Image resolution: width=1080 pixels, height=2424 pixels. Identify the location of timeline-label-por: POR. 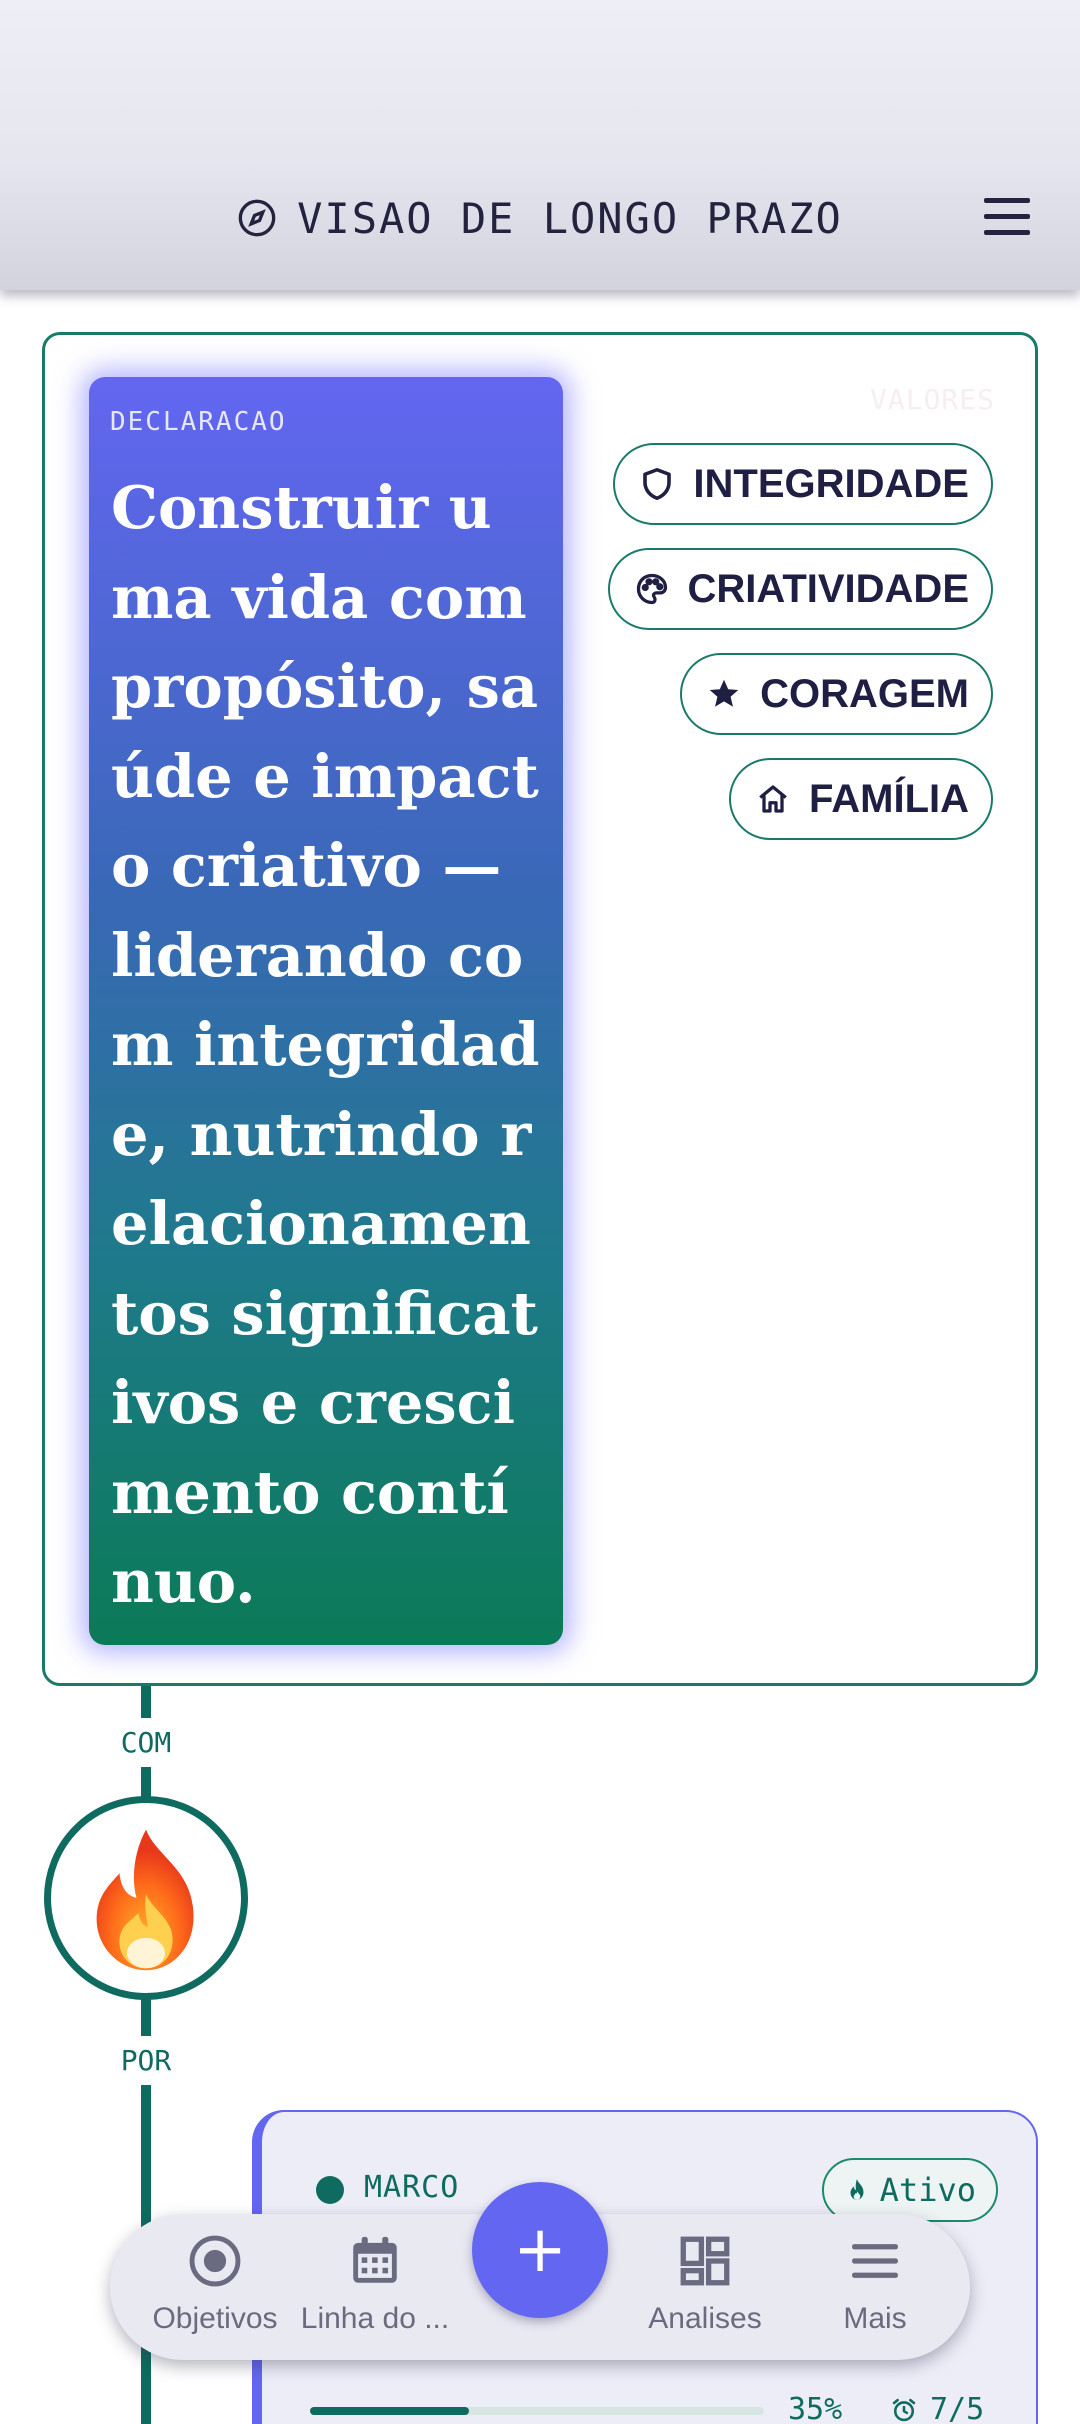
(146, 2060).